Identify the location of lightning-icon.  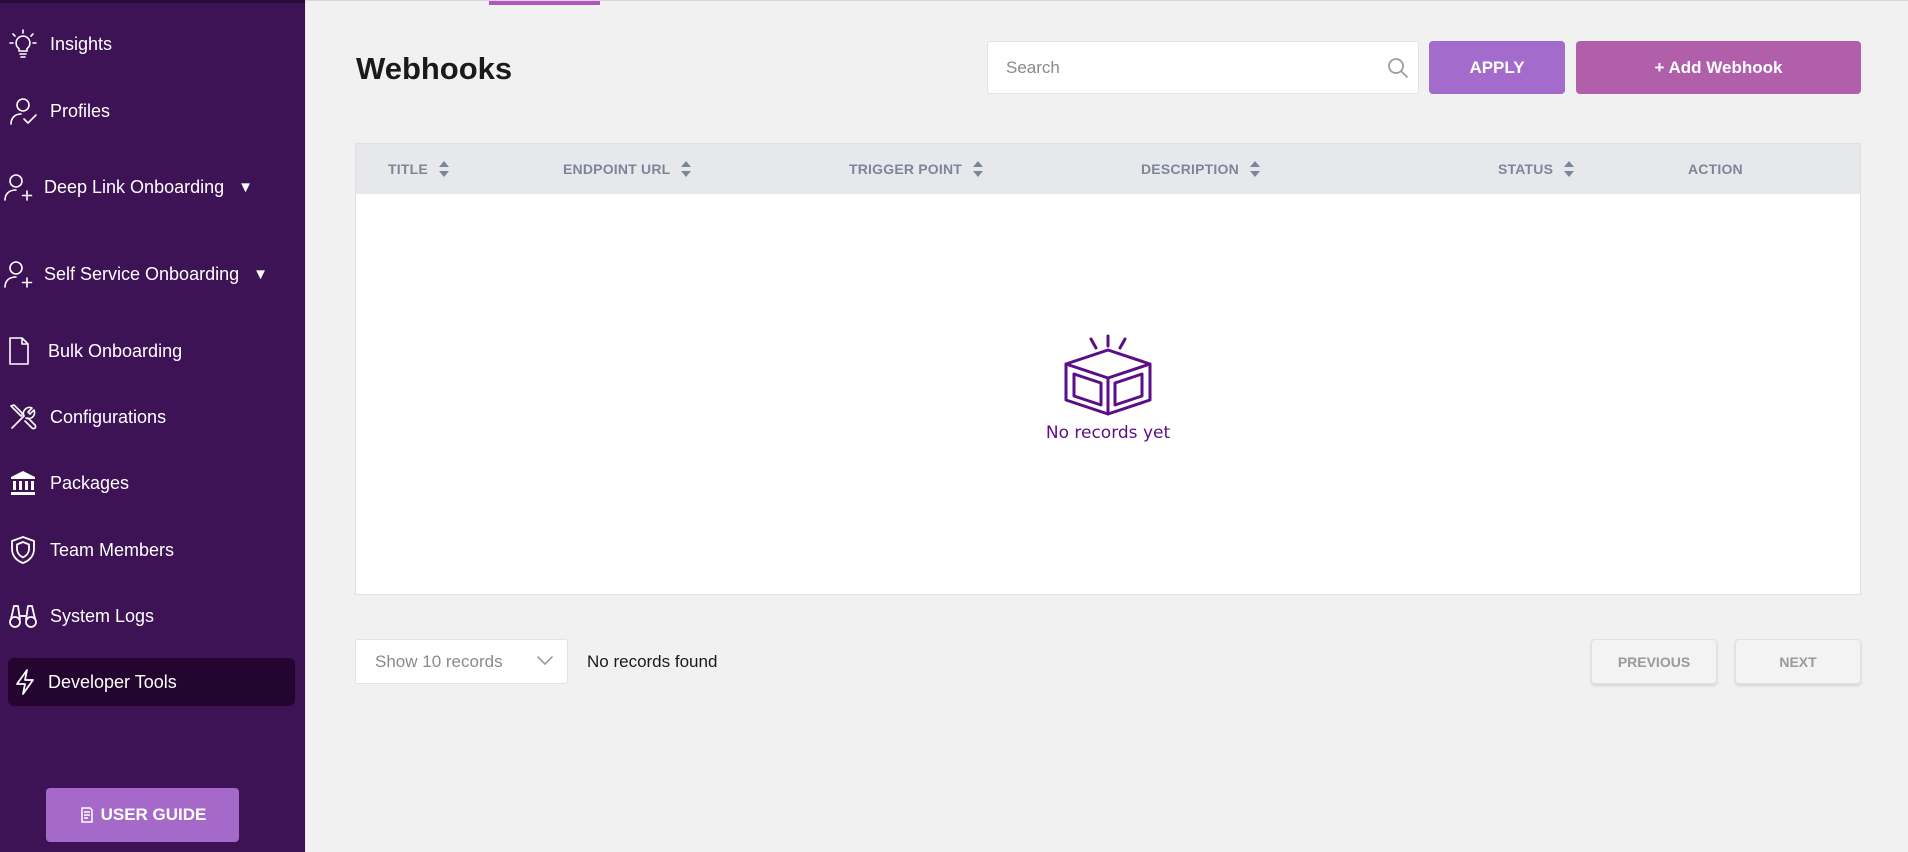
(25, 682).